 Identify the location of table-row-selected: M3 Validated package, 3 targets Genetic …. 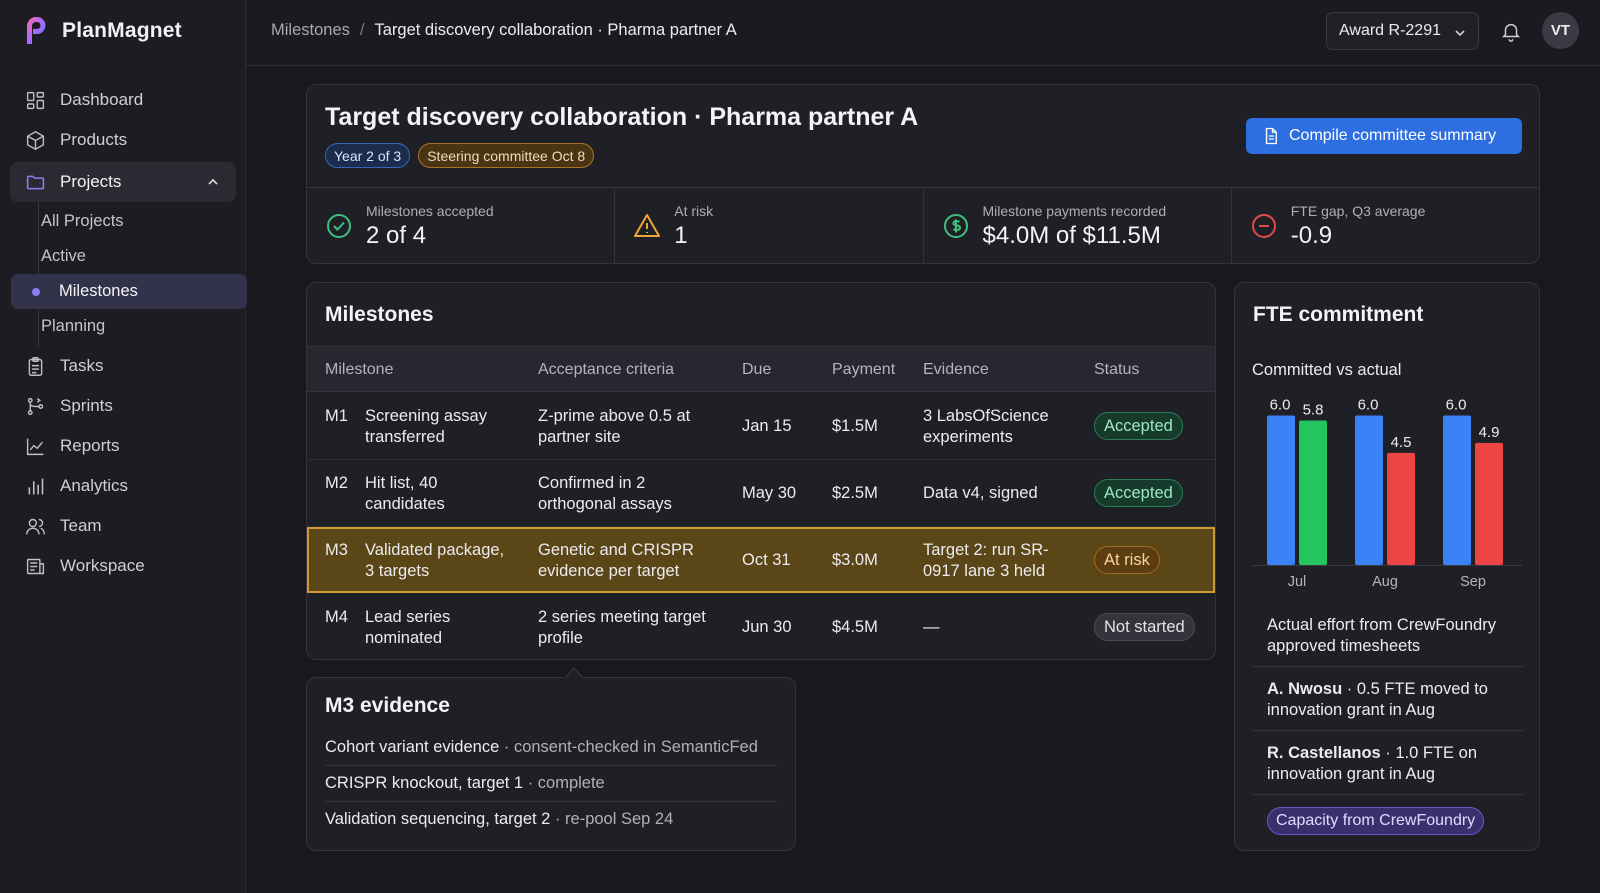
(761, 560).